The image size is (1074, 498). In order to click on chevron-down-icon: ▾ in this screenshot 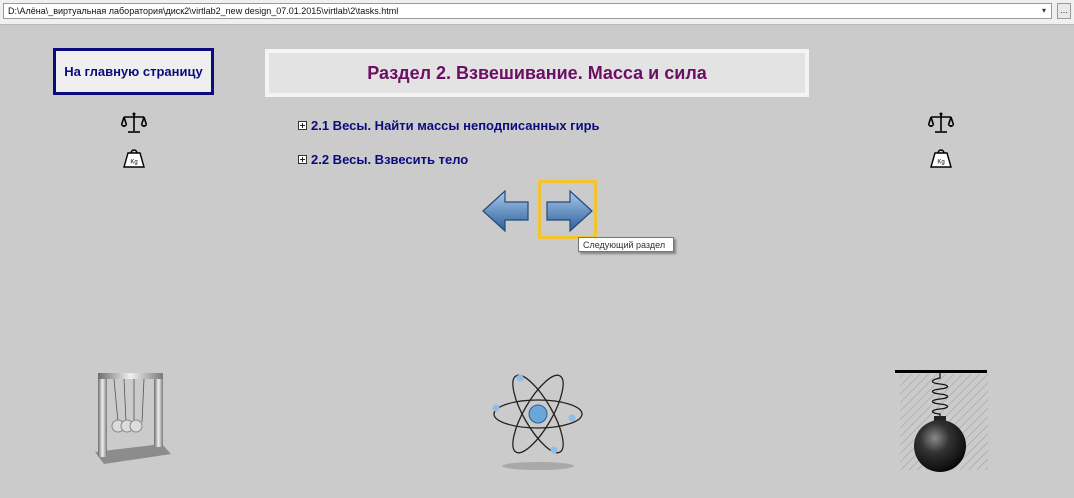, I will do `click(1044, 11)`.